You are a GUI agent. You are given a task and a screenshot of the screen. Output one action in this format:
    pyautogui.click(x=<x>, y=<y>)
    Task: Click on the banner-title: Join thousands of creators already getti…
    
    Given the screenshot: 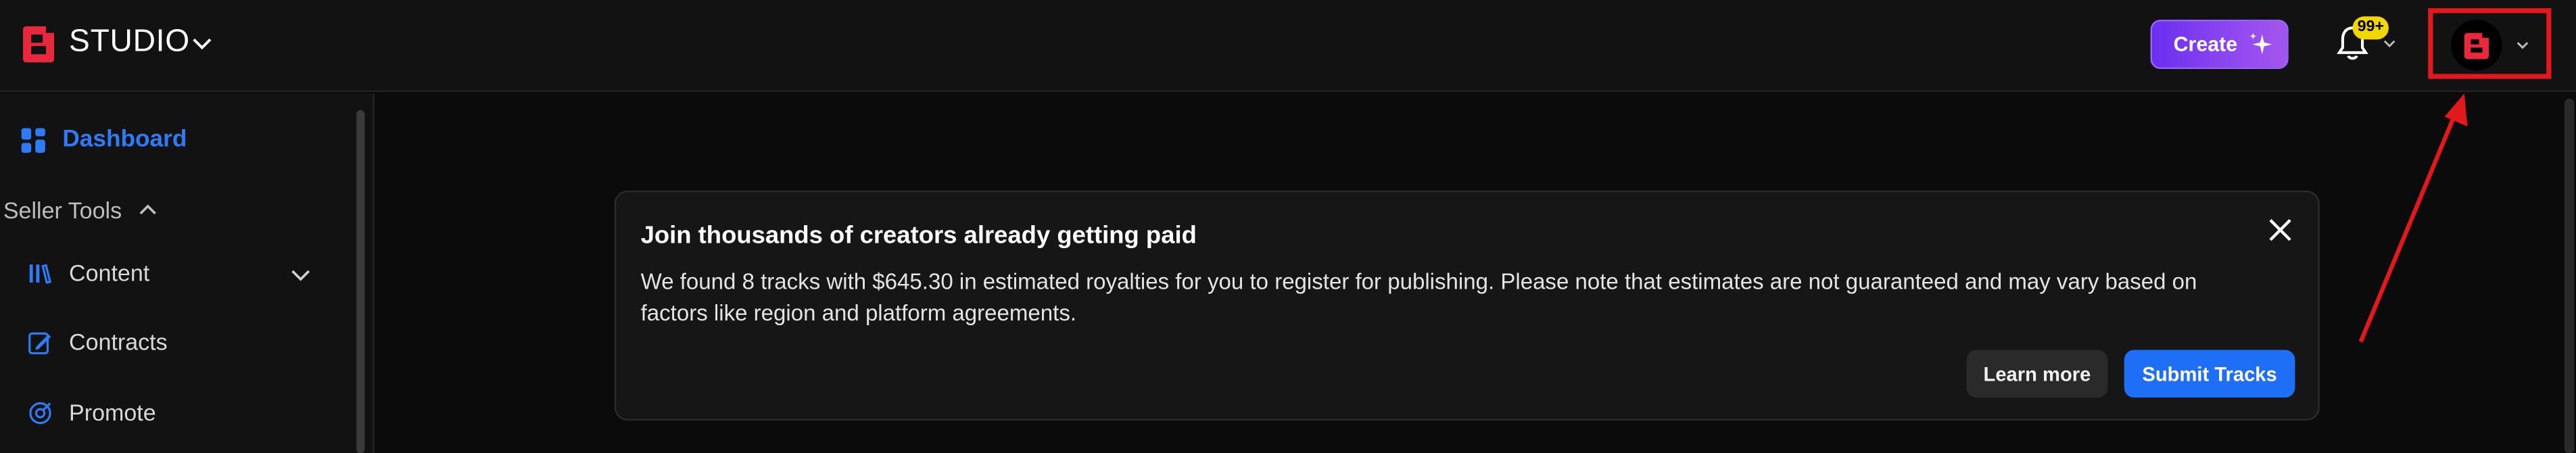 What is the action you would take?
    pyautogui.click(x=918, y=236)
    